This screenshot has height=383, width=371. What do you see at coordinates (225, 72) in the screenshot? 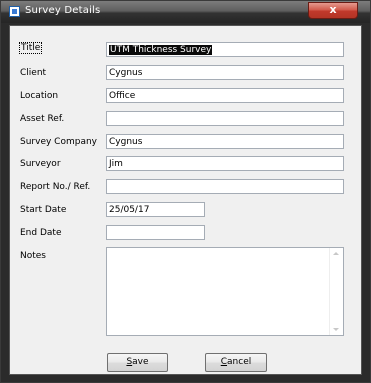
I see `client-field: Cygnus` at bounding box center [225, 72].